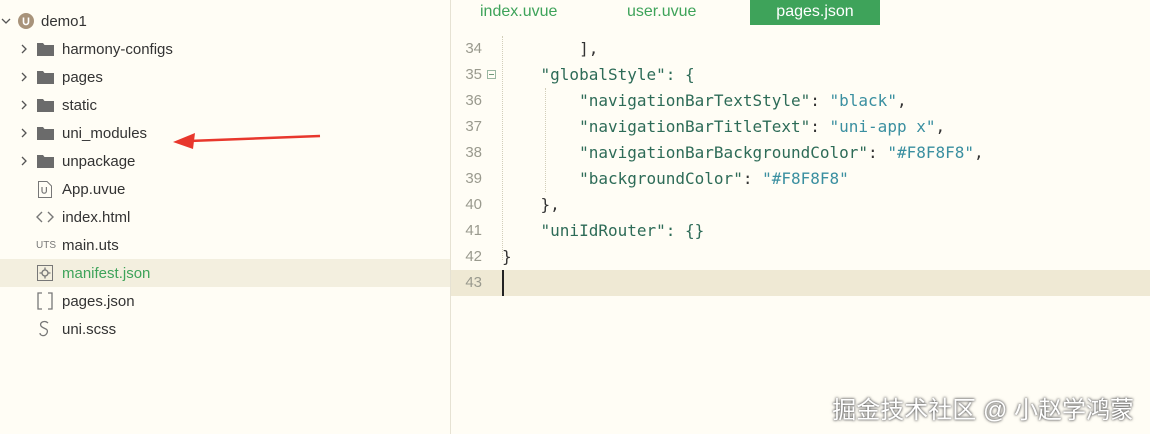 The width and height of the screenshot is (1150, 434). Describe the element at coordinates (94, 189) in the screenshot. I see `tree-item-label: App.uvue` at that location.